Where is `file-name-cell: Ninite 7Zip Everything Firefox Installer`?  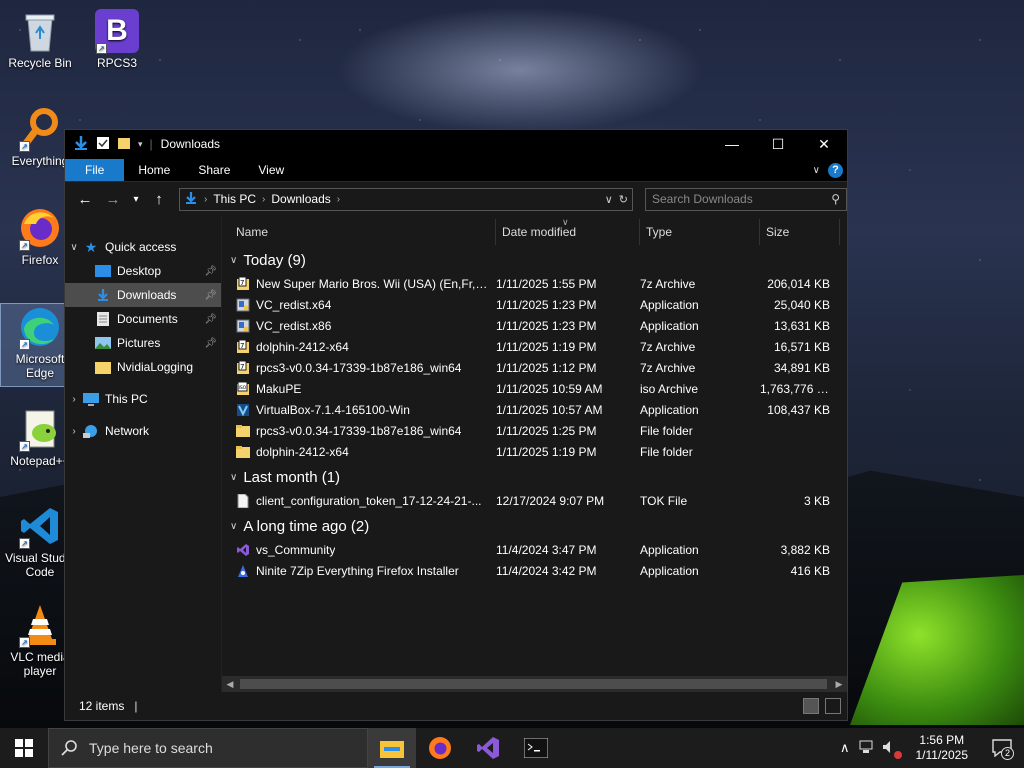 file-name-cell: Ninite 7Zip Everything Firefox Installer is located at coordinates (356, 571).